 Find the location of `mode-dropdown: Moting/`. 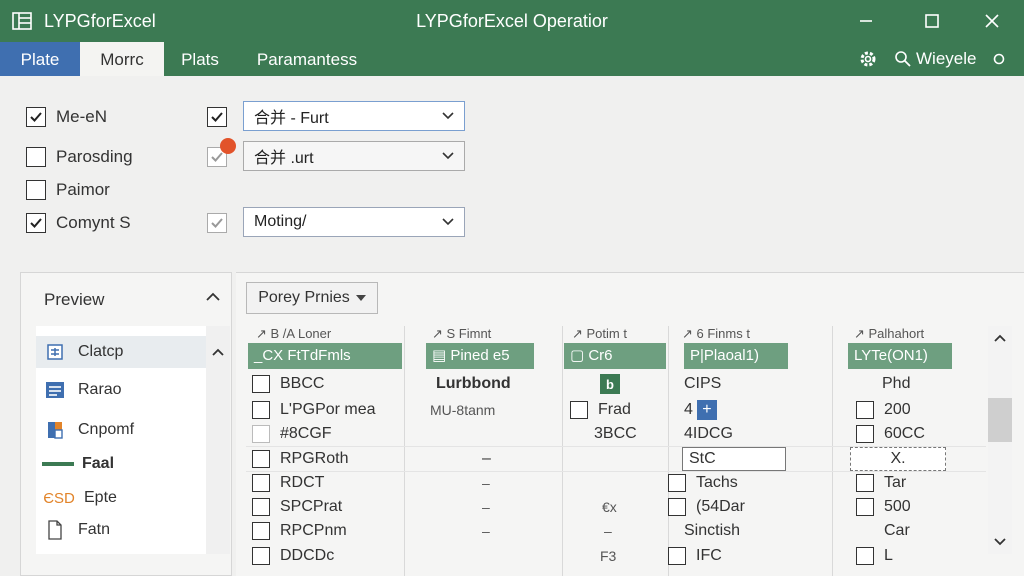

mode-dropdown: Moting/ is located at coordinates (354, 222).